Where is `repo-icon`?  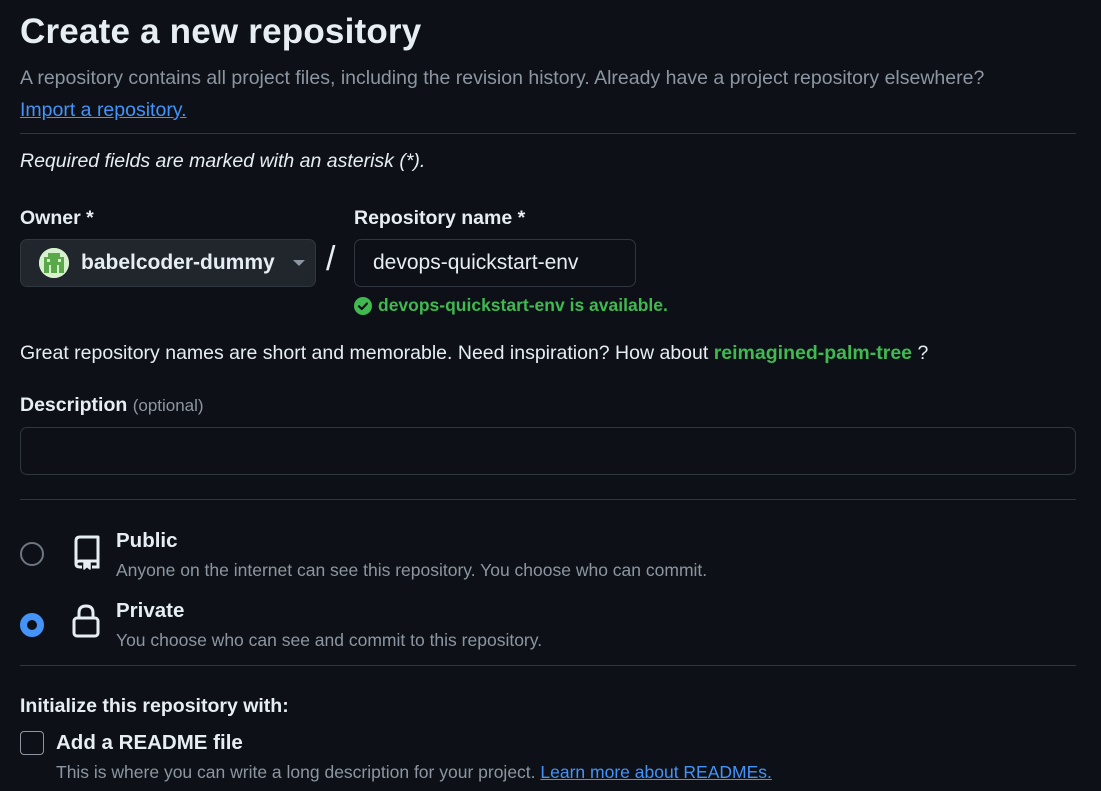 repo-icon is located at coordinates (87, 552).